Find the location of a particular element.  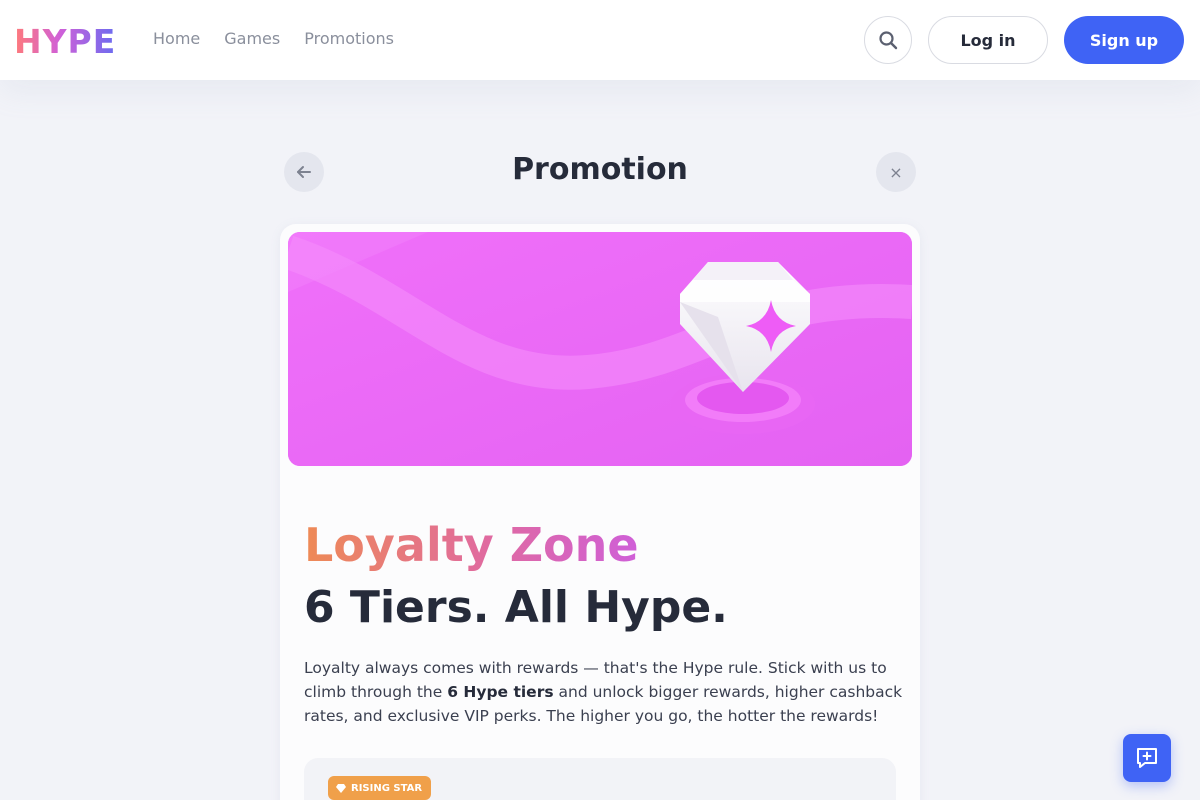

diamond-icon is located at coordinates (341, 788).